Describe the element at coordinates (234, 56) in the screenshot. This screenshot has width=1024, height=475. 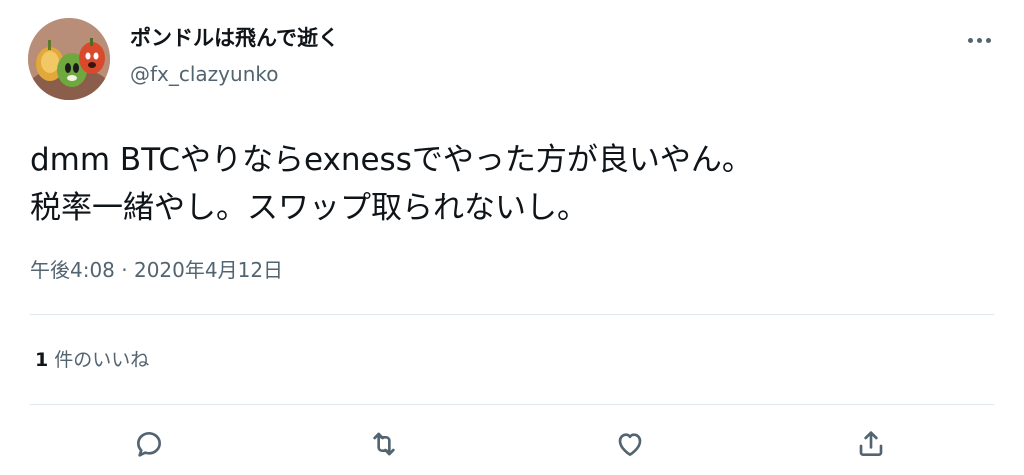
I see `author-block: ポンドルは飛んで逝く @fx_clazyunko` at that location.